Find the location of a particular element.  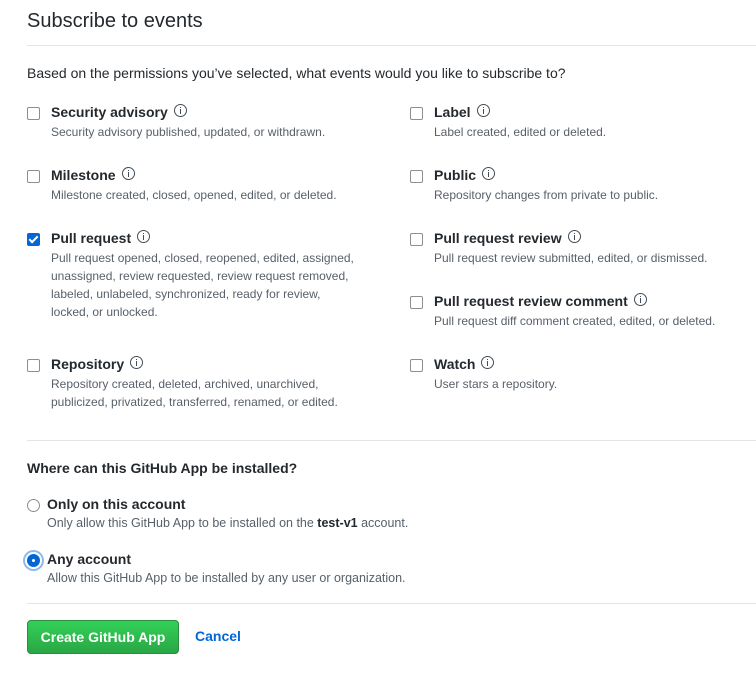

event-description: Label created, edited or deleted. is located at coordinates (520, 132).